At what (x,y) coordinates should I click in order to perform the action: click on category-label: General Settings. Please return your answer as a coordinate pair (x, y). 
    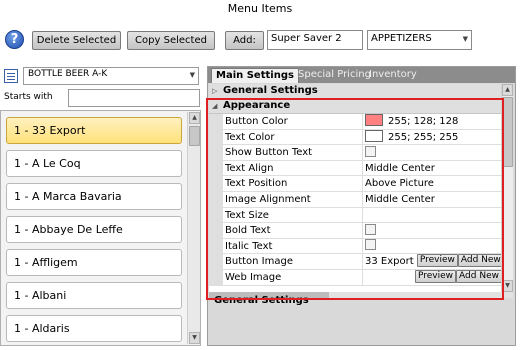
    Looking at the image, I should click on (270, 90).